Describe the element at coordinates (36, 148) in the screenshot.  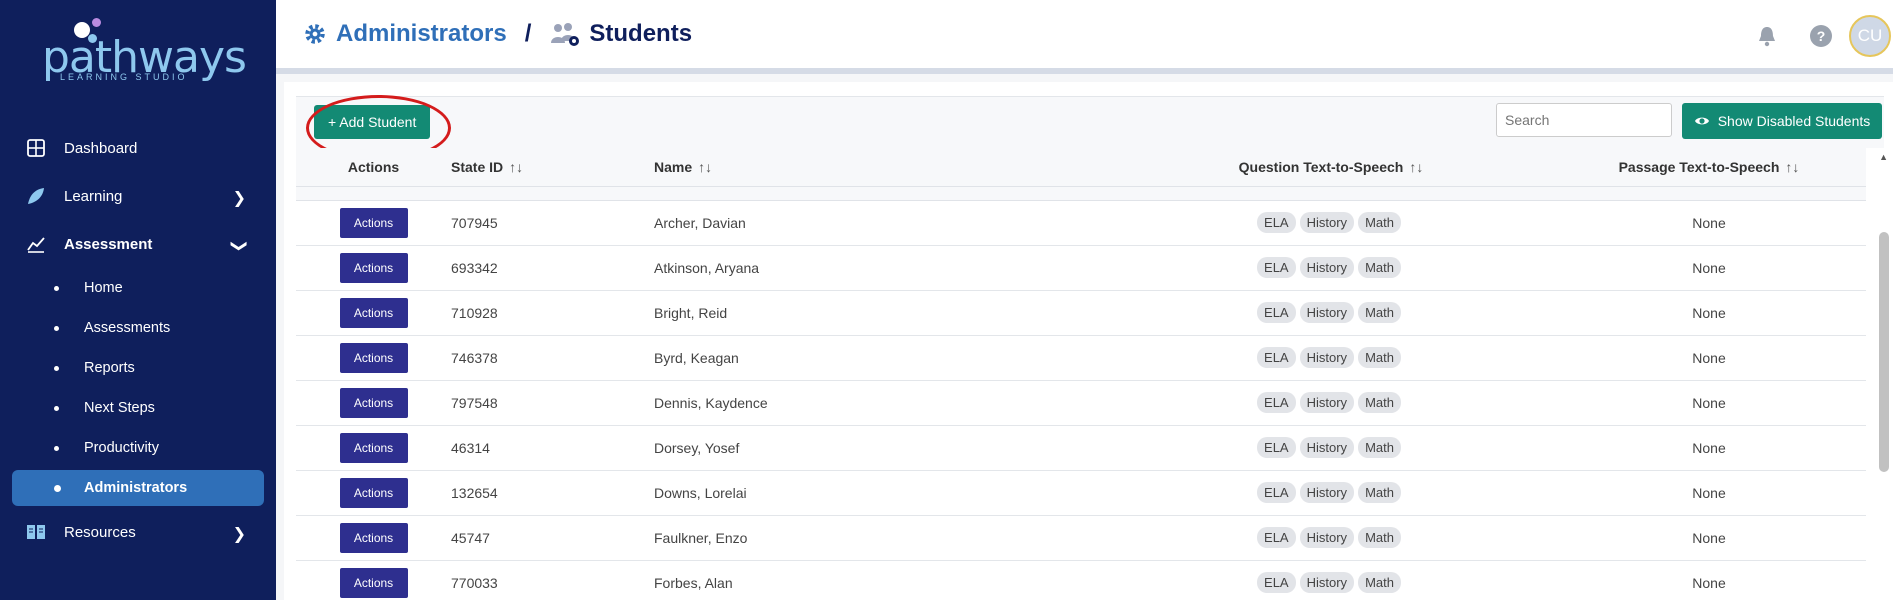
I see `grid-icon` at that location.